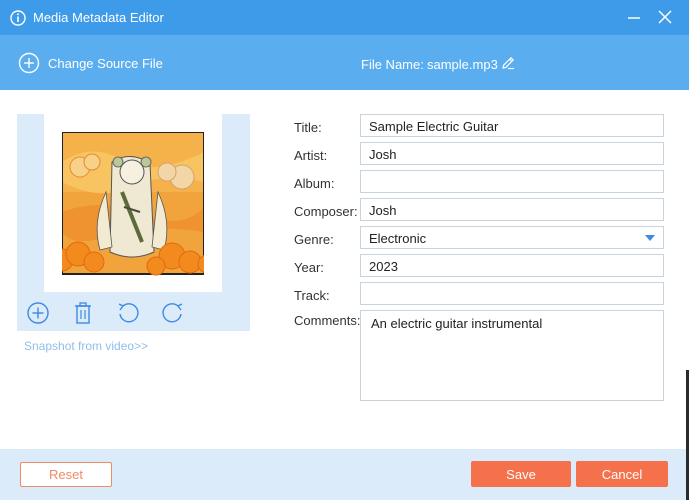 The width and height of the screenshot is (689, 500). I want to click on change-source-file-label: Change Source File, so click(105, 63).